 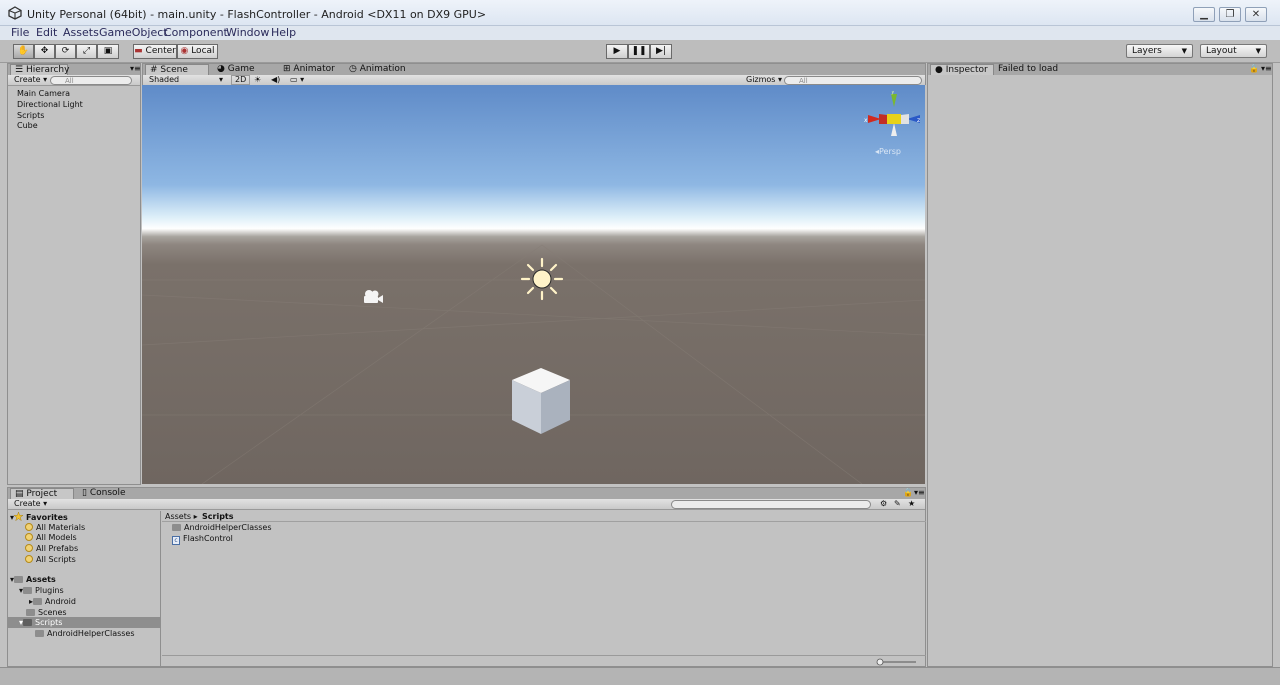 What do you see at coordinates (29, 527) in the screenshot?
I see `search-icon` at bounding box center [29, 527].